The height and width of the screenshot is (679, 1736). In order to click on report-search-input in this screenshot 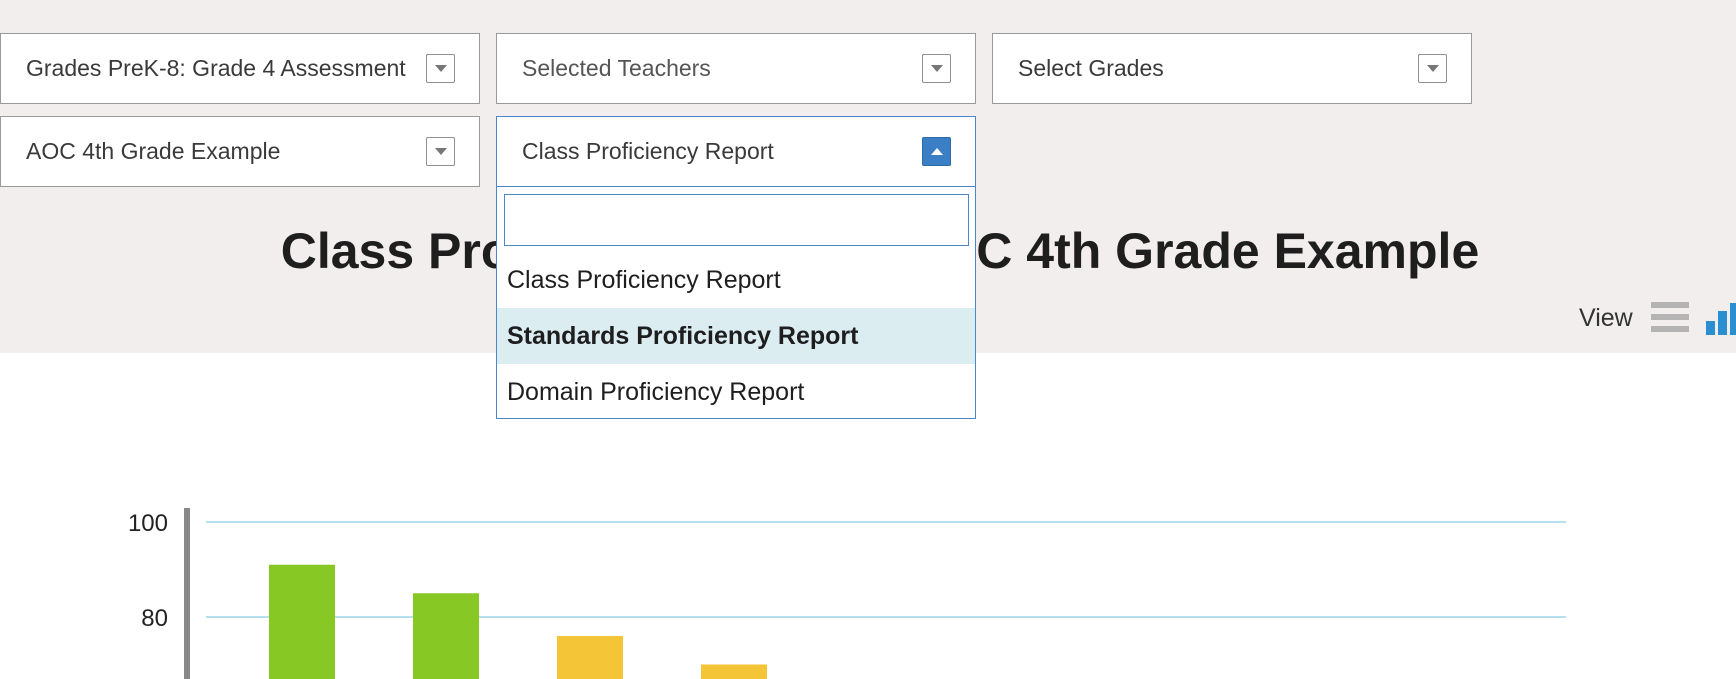, I will do `click(736, 220)`.